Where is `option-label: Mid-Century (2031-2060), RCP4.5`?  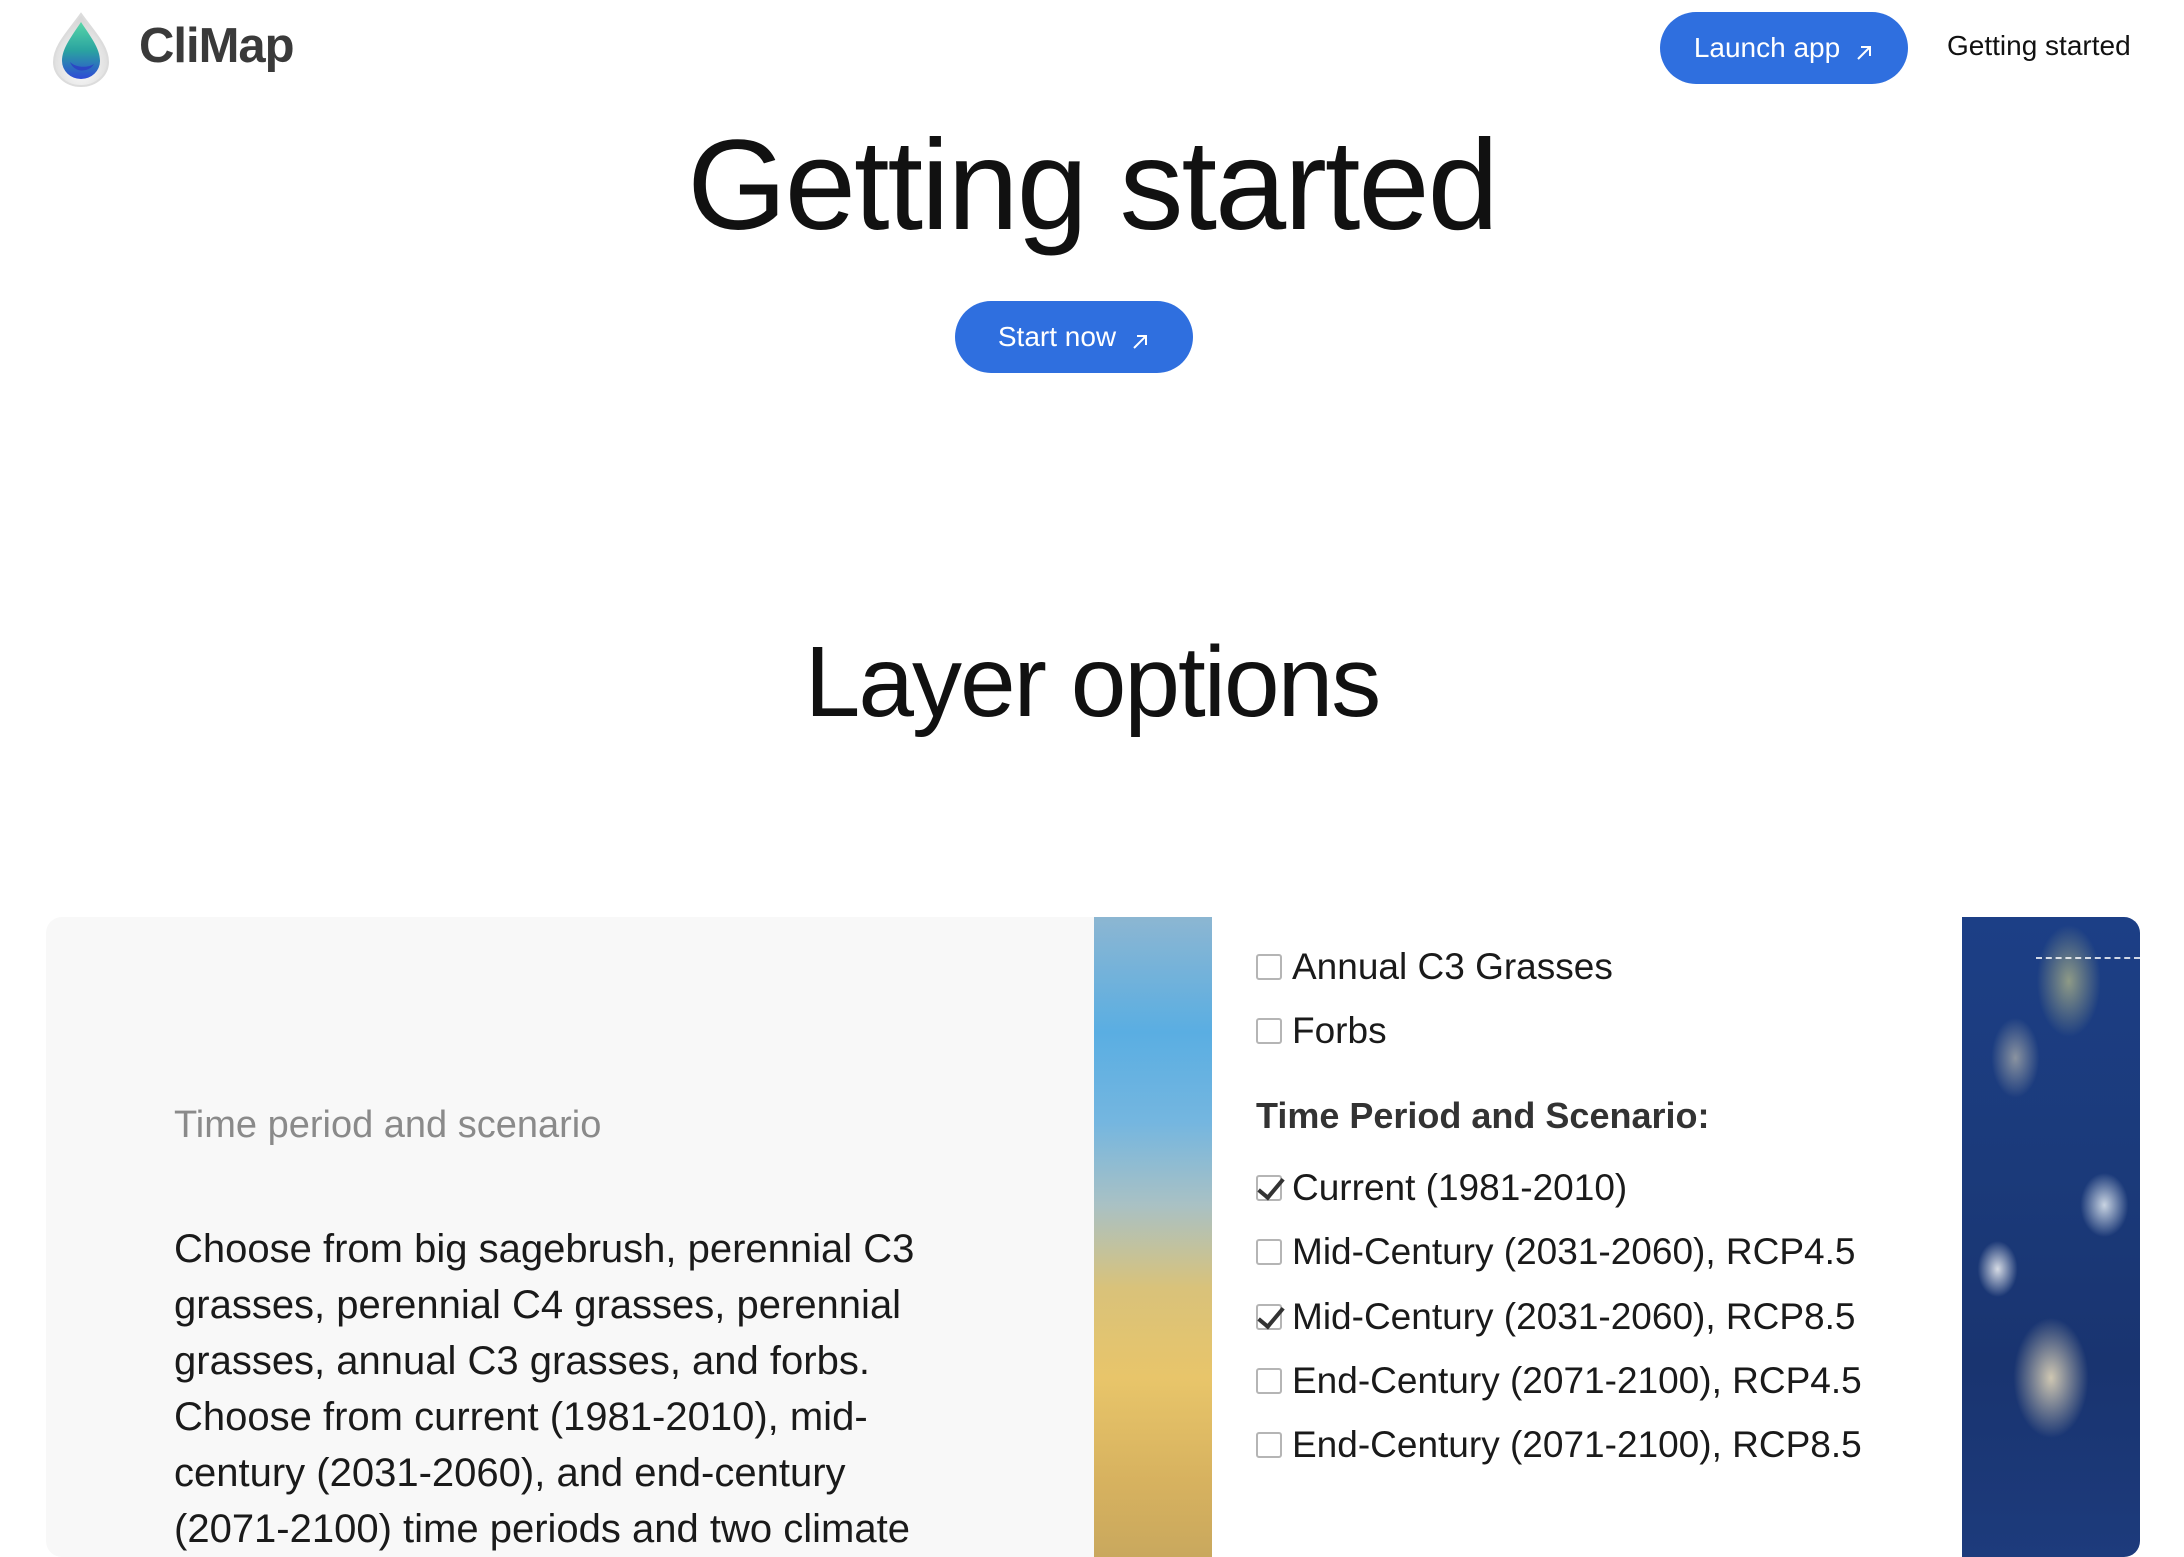 option-label: Mid-Century (2031-2060), RCP4.5 is located at coordinates (1574, 1251).